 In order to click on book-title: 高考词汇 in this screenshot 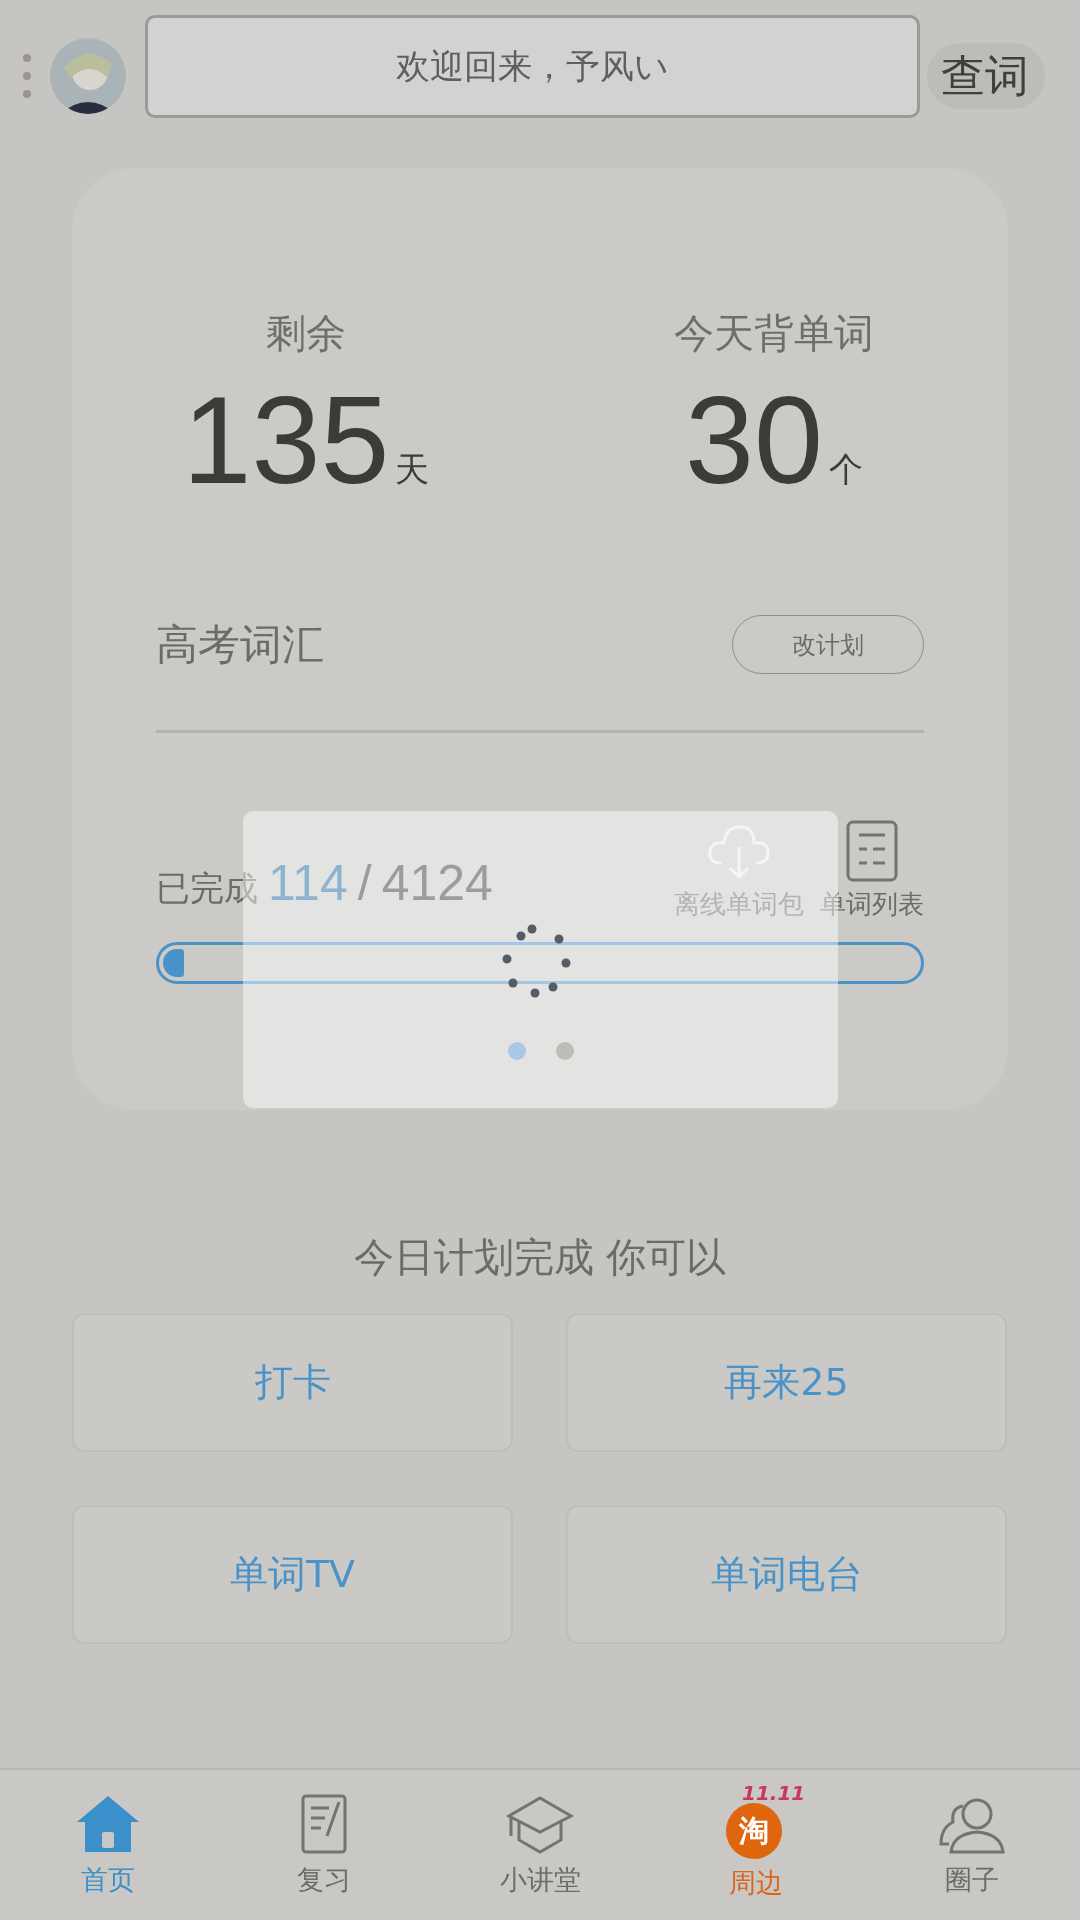, I will do `click(240, 644)`.